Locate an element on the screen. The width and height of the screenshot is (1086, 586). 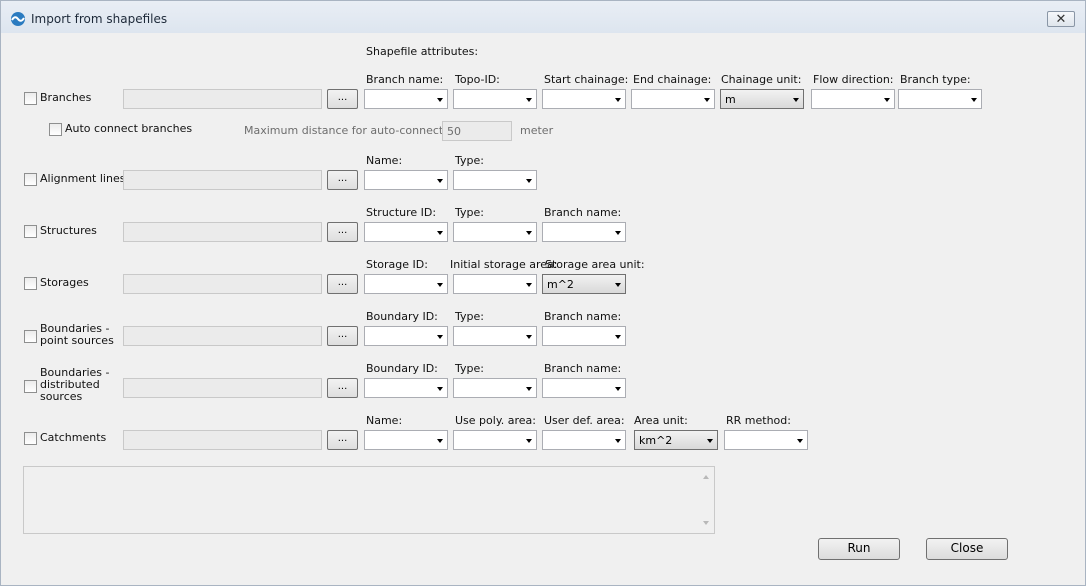
chainage-unit-value: m is located at coordinates (730, 99).